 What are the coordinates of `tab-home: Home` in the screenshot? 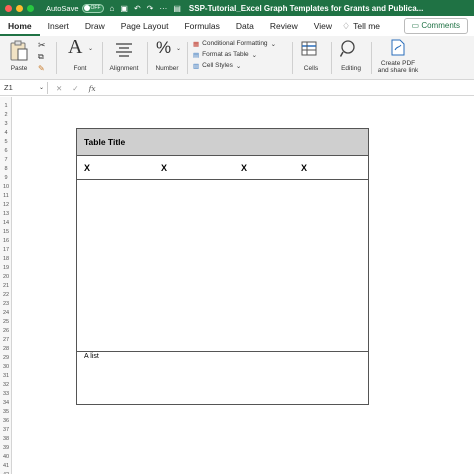 It's located at (20, 26).